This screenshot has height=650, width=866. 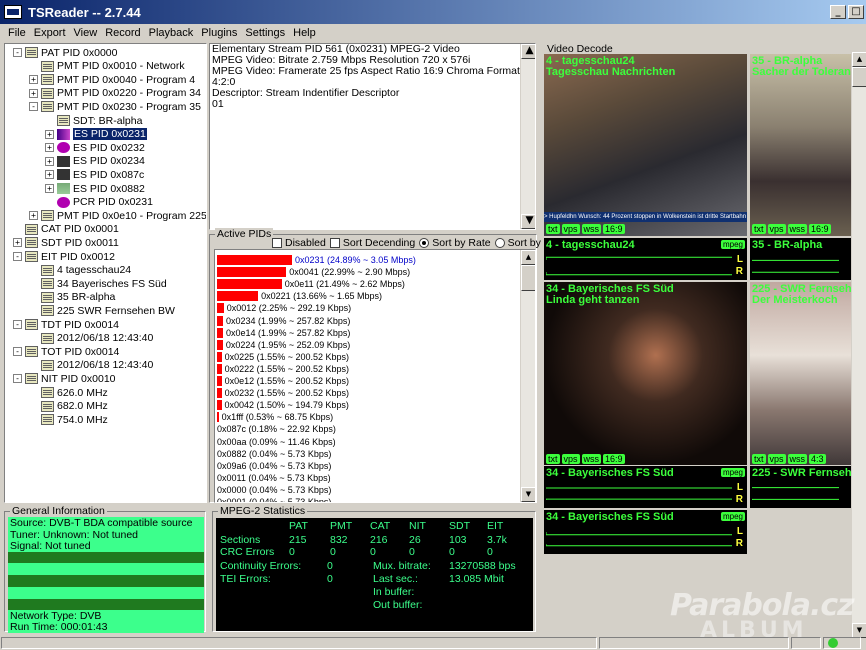 What do you see at coordinates (284, 308) in the screenshot?
I see `pid-row: 0x0012 (2.25% ~ 292.19 Kbps)` at bounding box center [284, 308].